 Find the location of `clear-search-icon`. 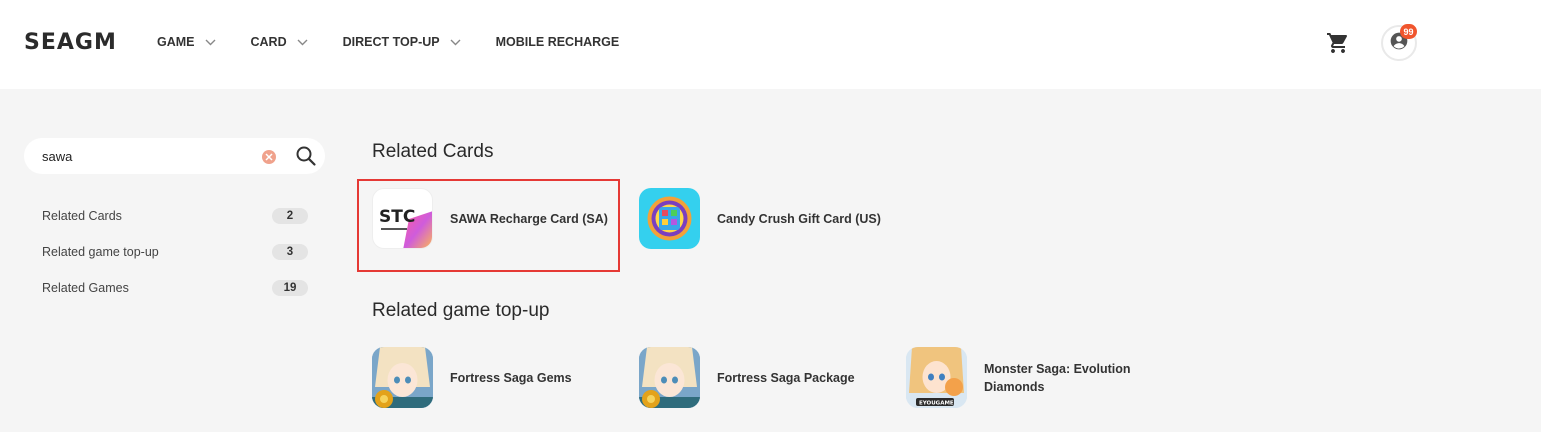

clear-search-icon is located at coordinates (269, 157).